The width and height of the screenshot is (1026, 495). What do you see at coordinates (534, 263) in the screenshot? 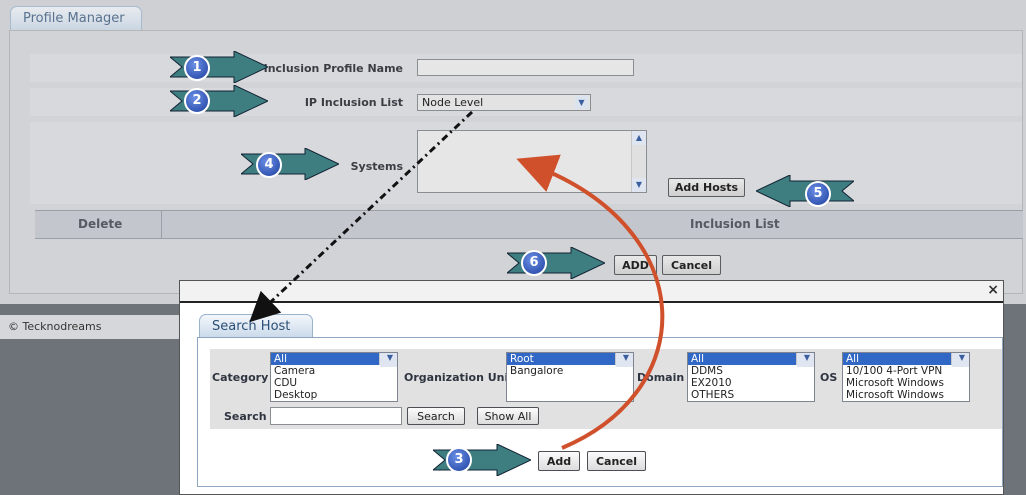
I see `callout-badge-6: 6` at bounding box center [534, 263].